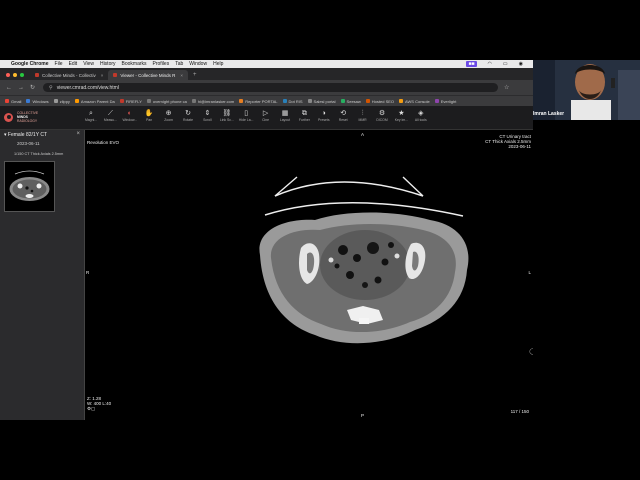 This screenshot has width=640, height=480. I want to click on further-icon: ⧉, so click(304, 113).